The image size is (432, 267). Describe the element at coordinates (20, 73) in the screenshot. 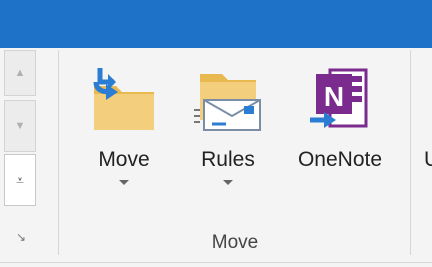

I see `gallery-scroll-up-button: ▲` at that location.